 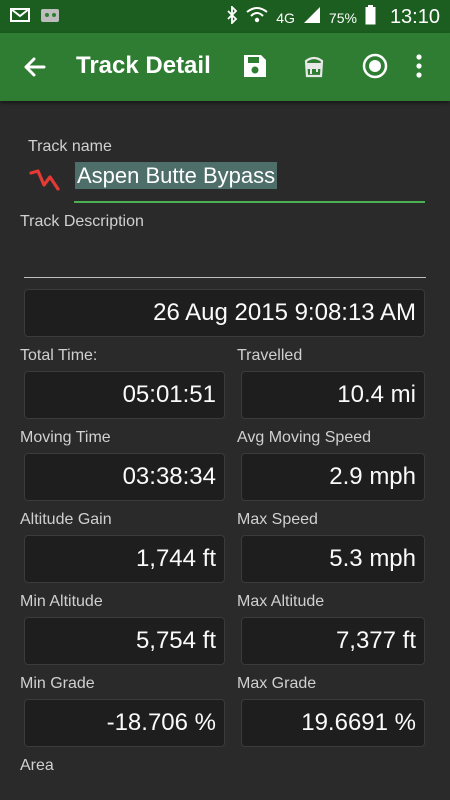 I want to click on app-bar: Track Detail, so click(x=225, y=67).